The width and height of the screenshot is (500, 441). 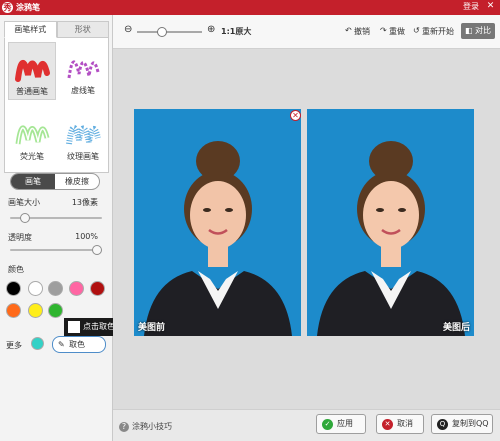 What do you see at coordinates (152, 328) in the screenshot?
I see `before-label: 美图前` at bounding box center [152, 328].